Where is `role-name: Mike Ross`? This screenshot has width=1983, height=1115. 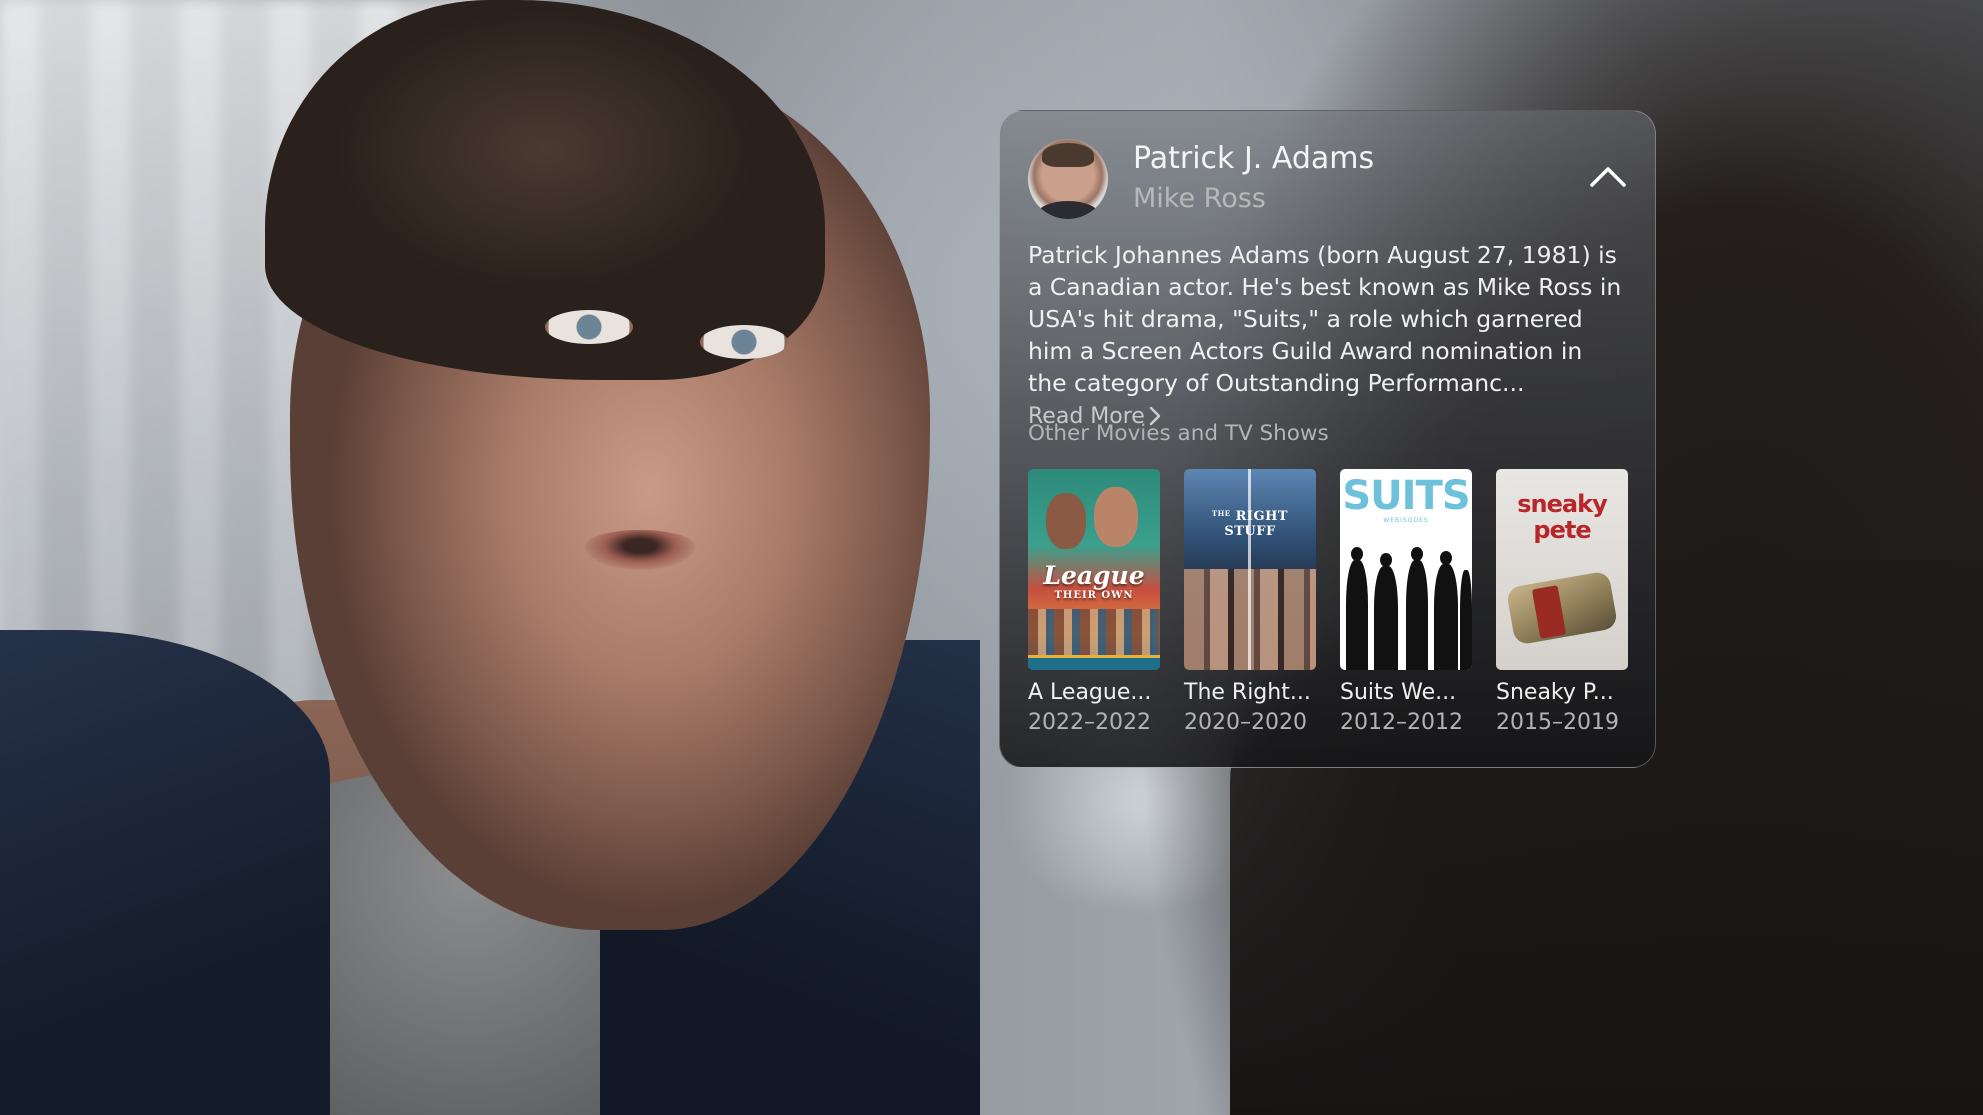 role-name: Mike Ross is located at coordinates (1199, 198).